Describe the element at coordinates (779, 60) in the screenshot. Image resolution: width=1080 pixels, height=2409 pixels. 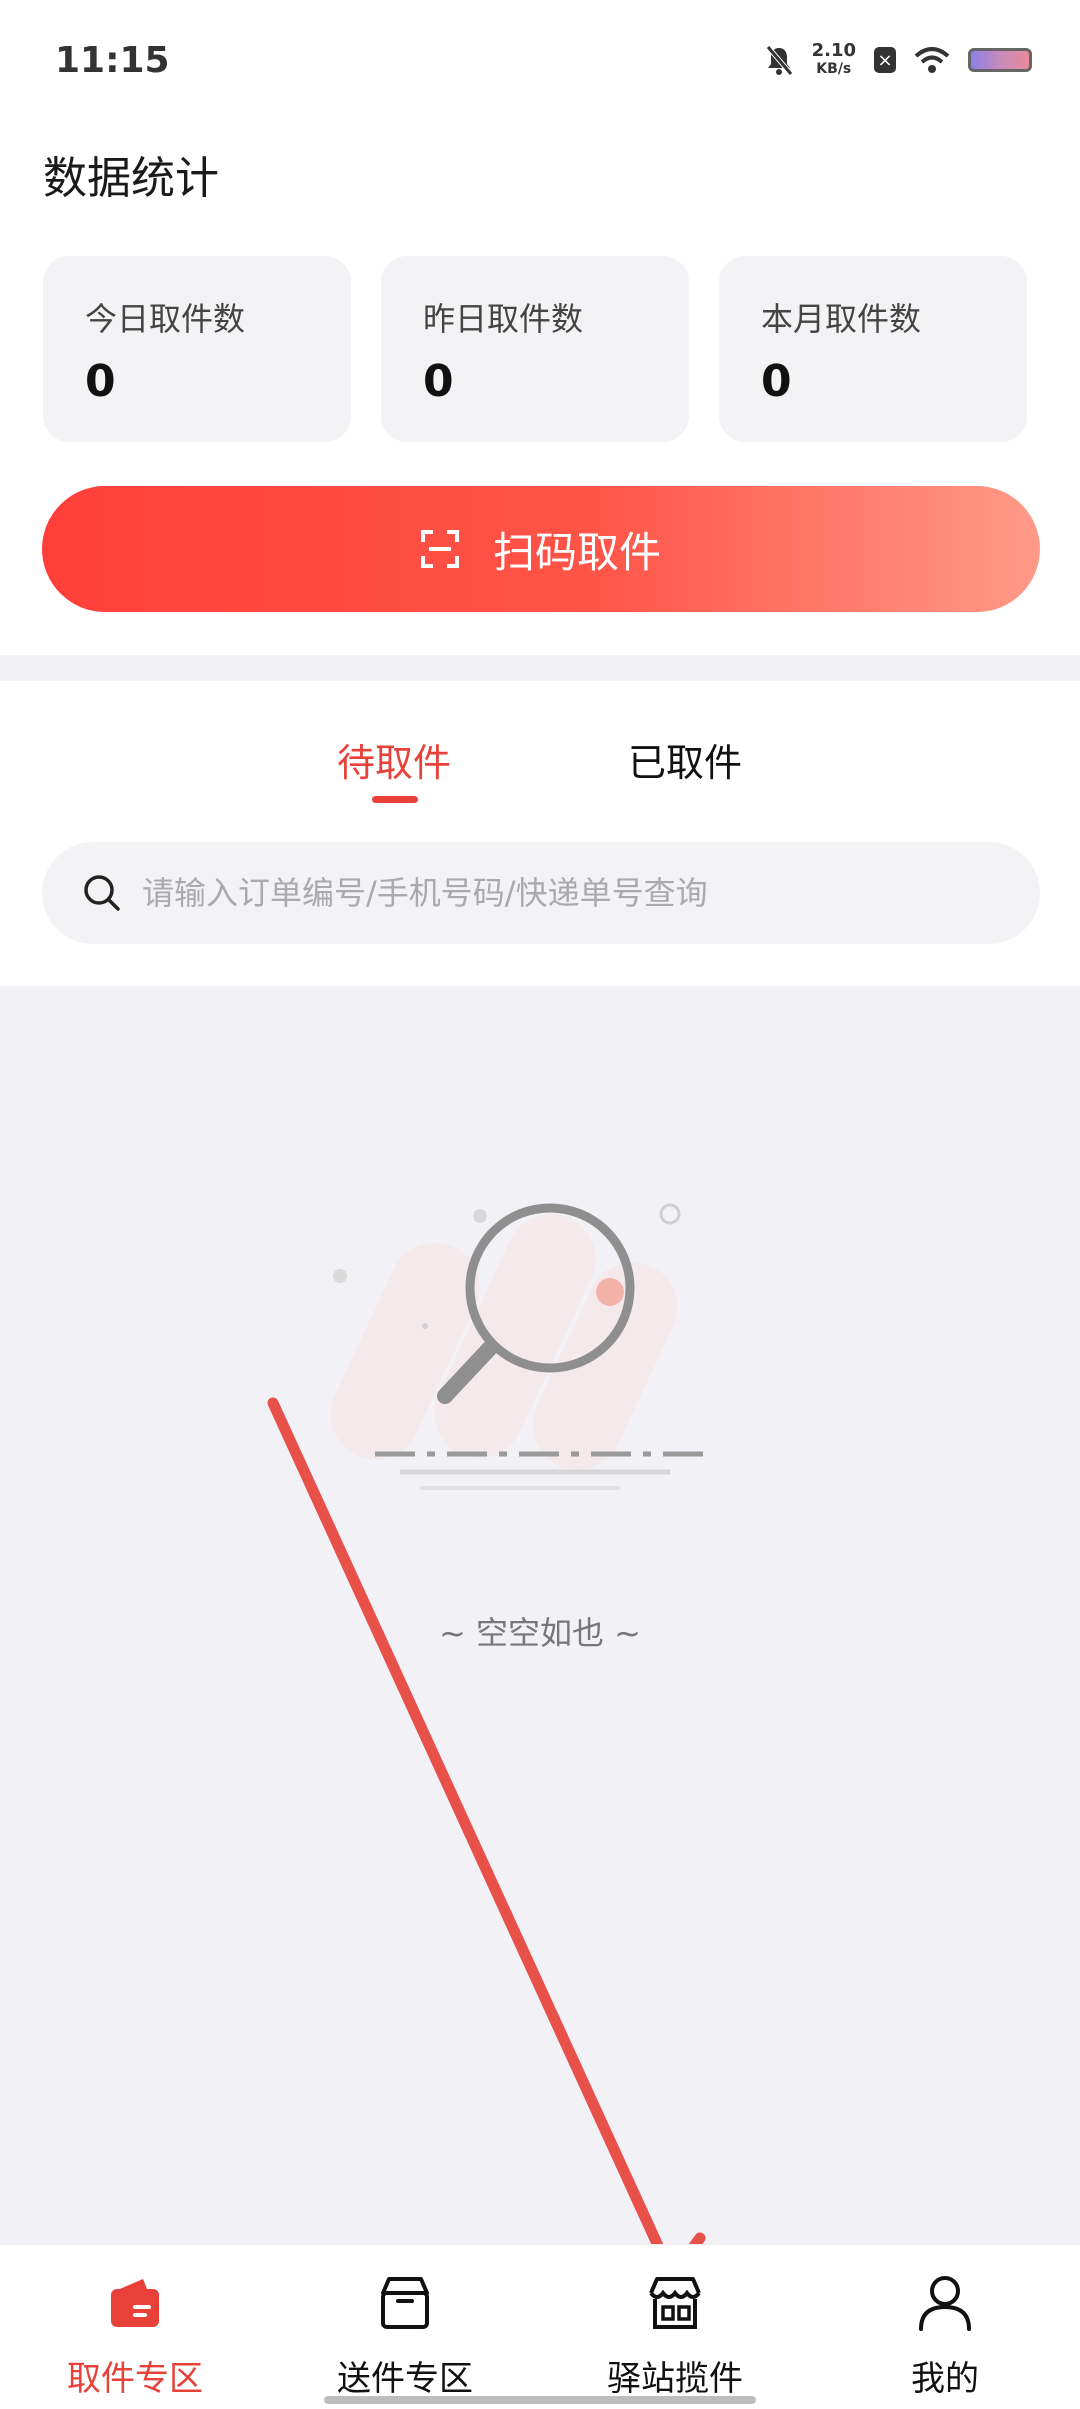
I see `bell-muted-icon` at that location.